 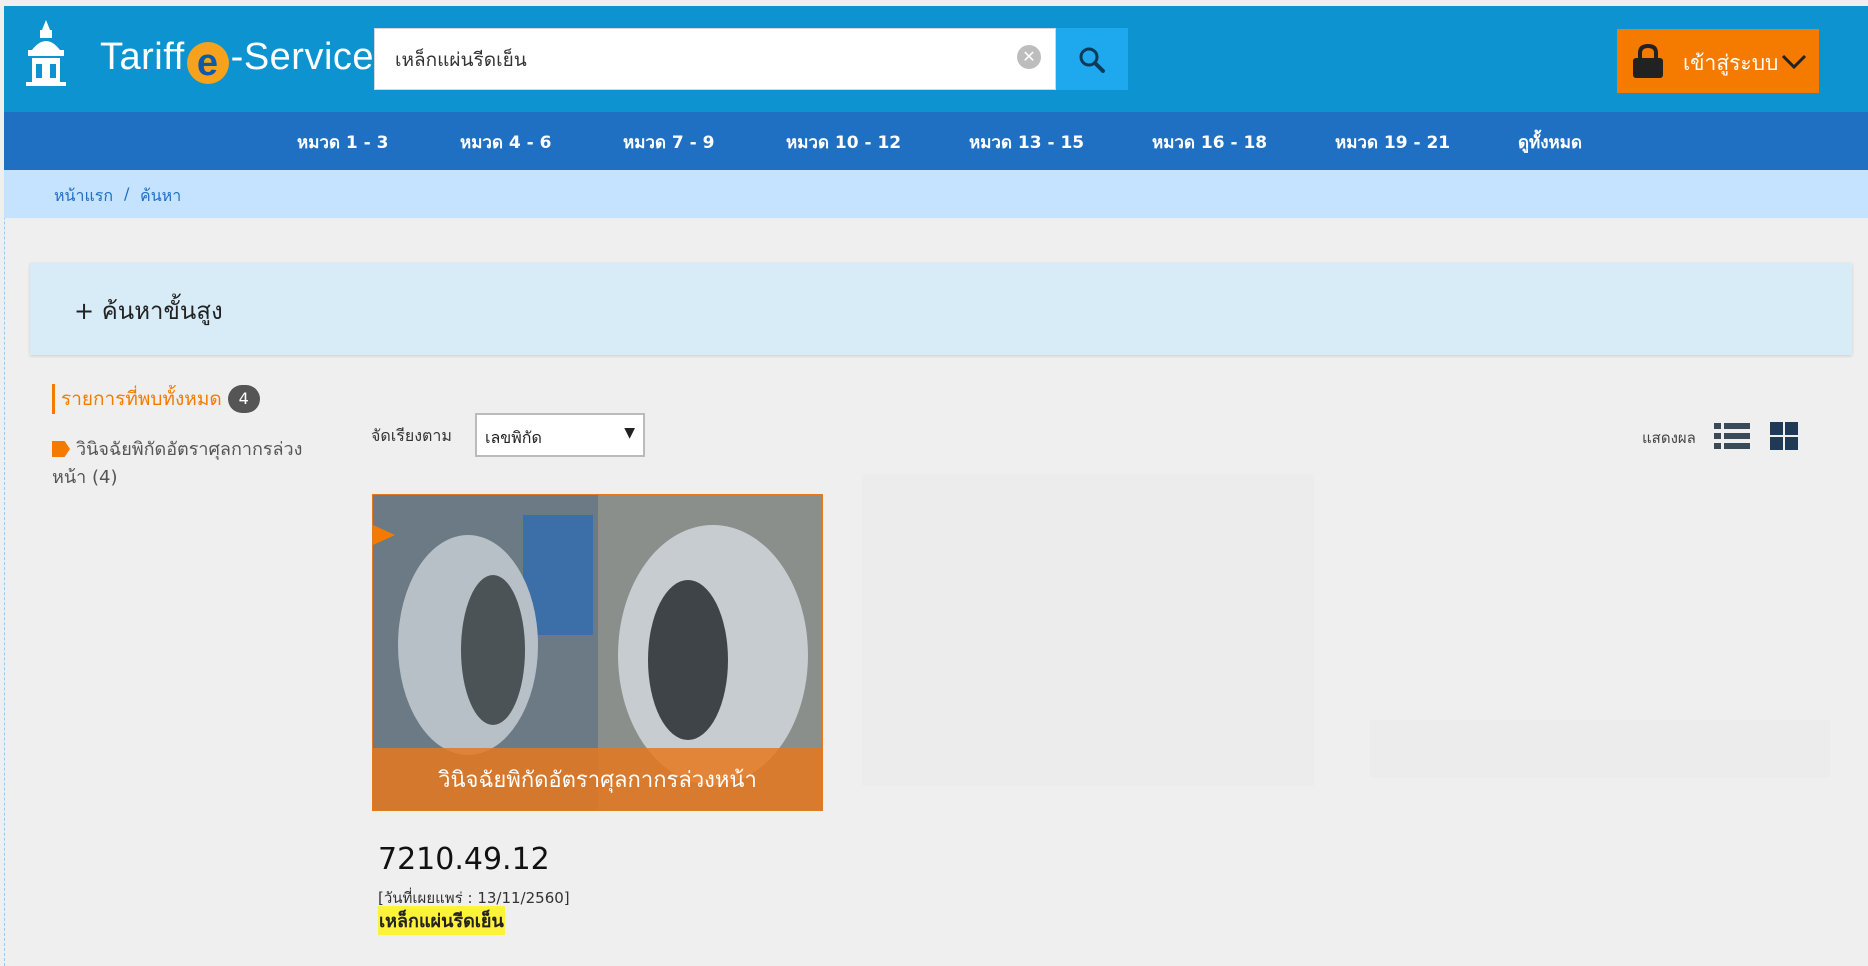 What do you see at coordinates (629, 433) in the screenshot?
I see `dropdown-arrow-icon: ▼` at bounding box center [629, 433].